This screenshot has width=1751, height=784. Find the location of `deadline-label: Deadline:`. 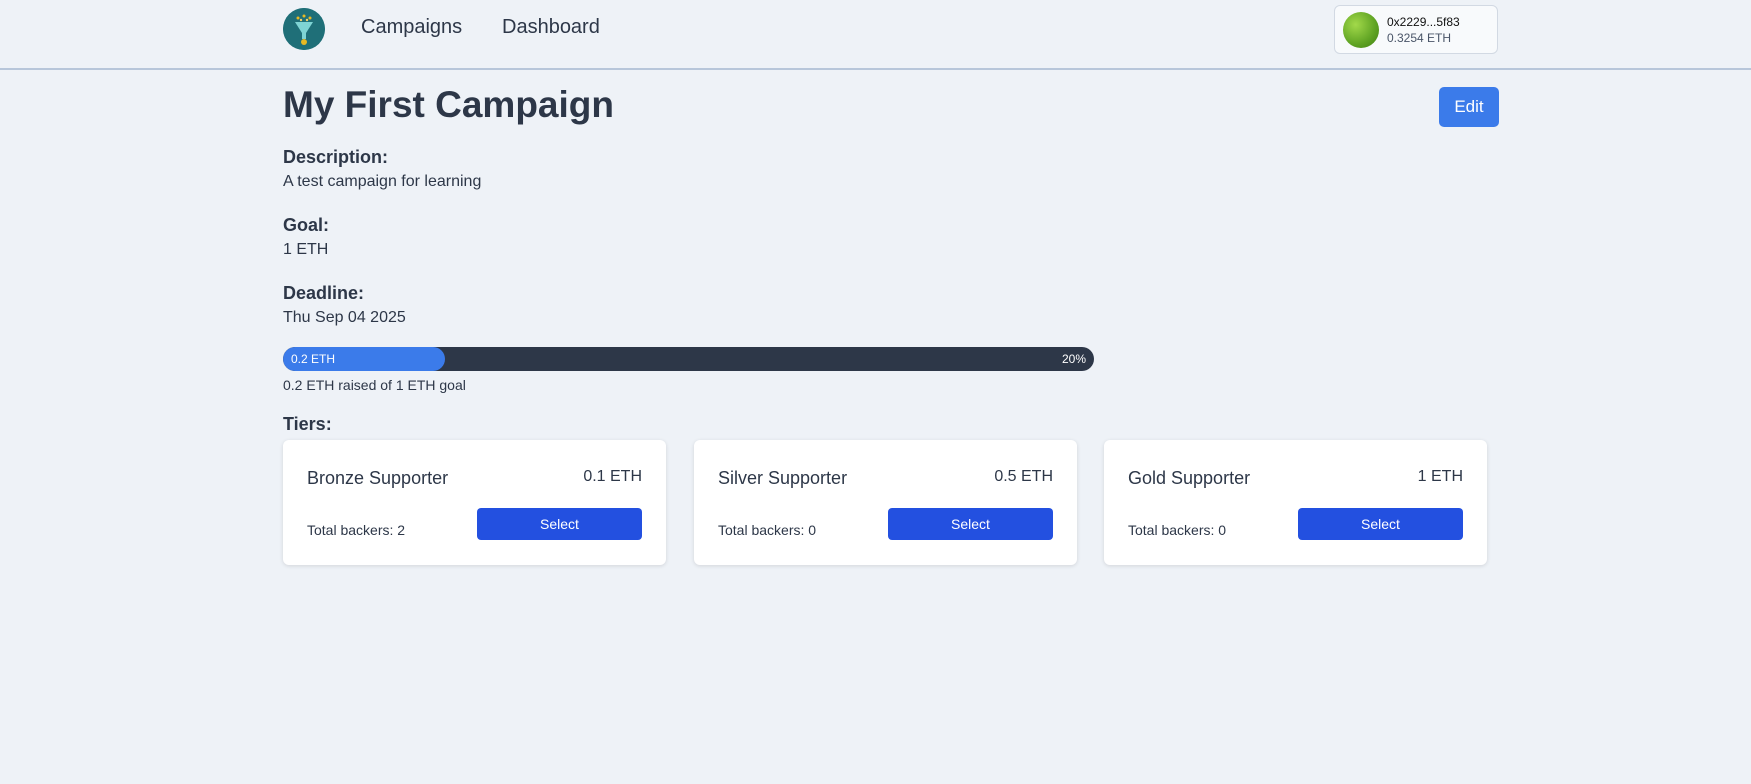

deadline-label: Deadline: is located at coordinates (324, 293).